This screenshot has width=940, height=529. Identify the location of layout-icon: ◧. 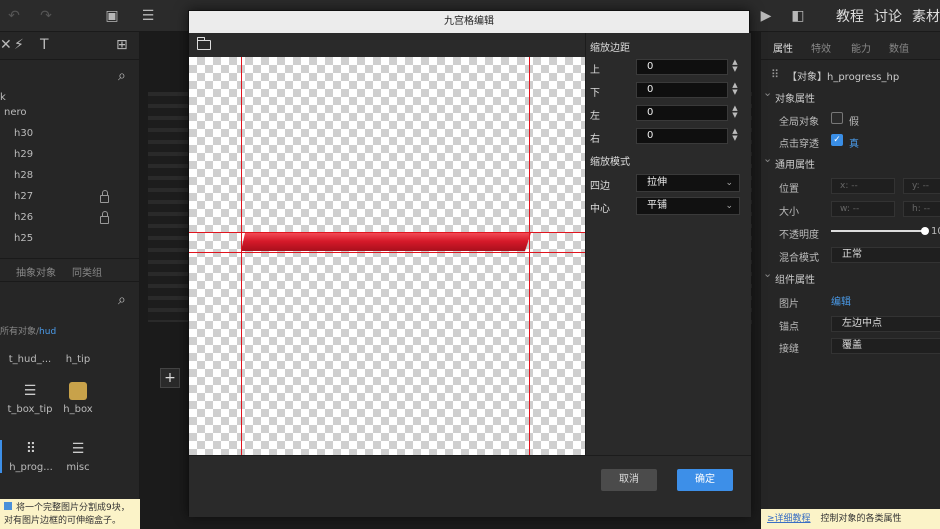
(798, 16).